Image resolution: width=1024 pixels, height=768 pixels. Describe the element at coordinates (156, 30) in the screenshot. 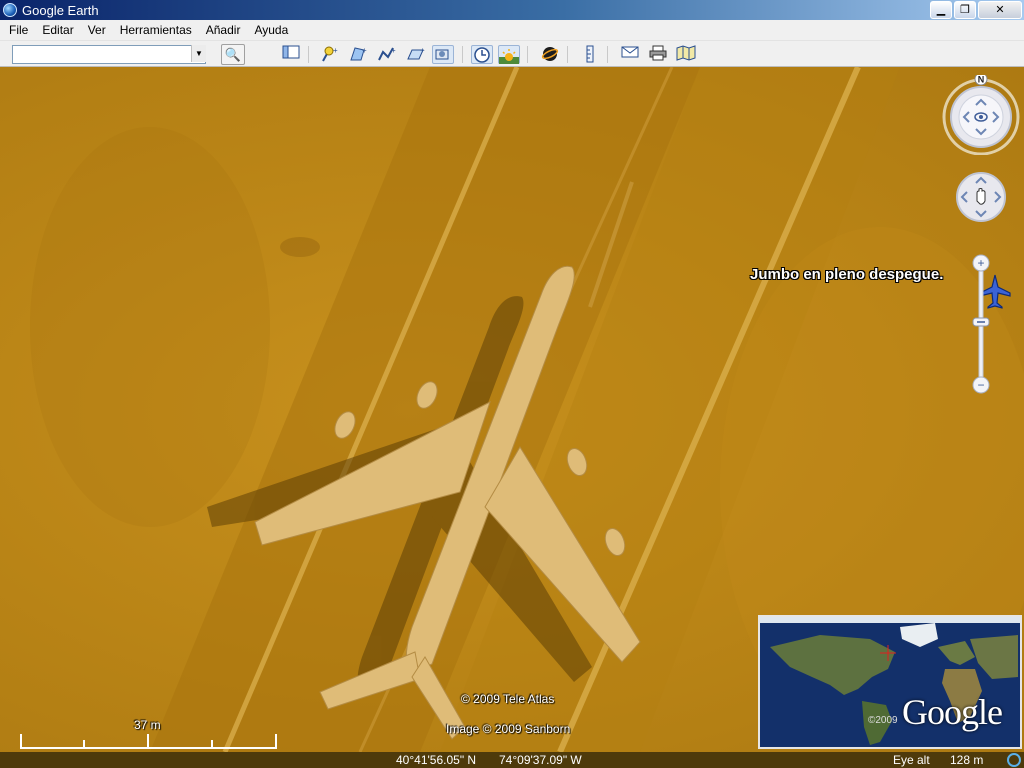

I see `menu-tools: Herramientas` at that location.